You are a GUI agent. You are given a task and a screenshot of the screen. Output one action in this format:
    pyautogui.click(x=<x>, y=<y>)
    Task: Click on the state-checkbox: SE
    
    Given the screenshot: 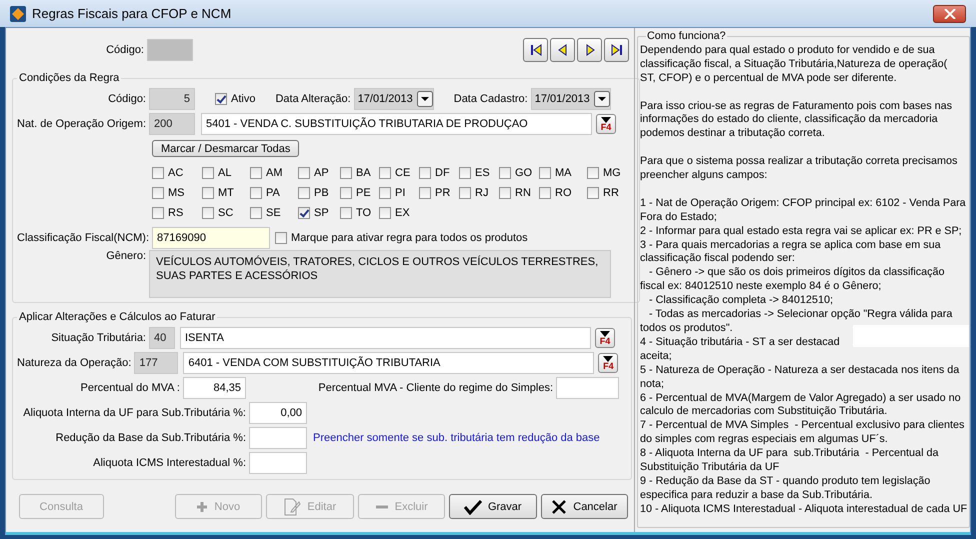 What is the action you would take?
    pyautogui.click(x=274, y=213)
    